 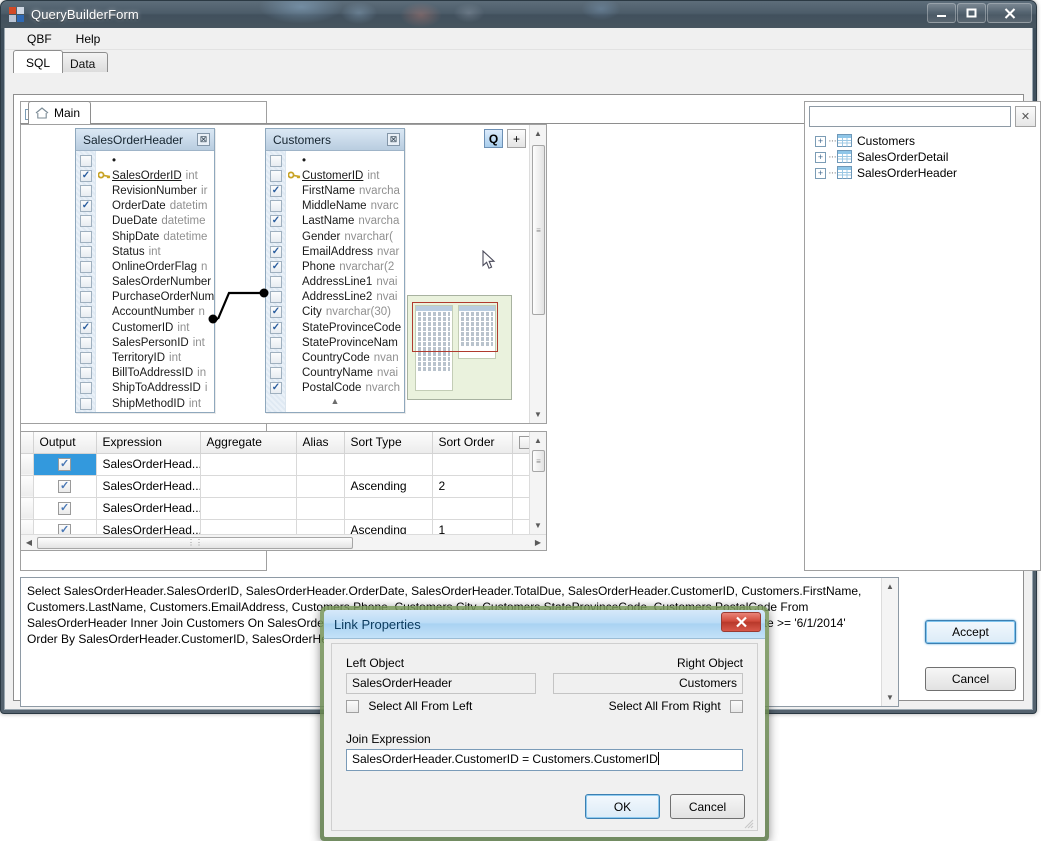 I want to click on field-row: CustomerIDint, so click(x=145, y=327).